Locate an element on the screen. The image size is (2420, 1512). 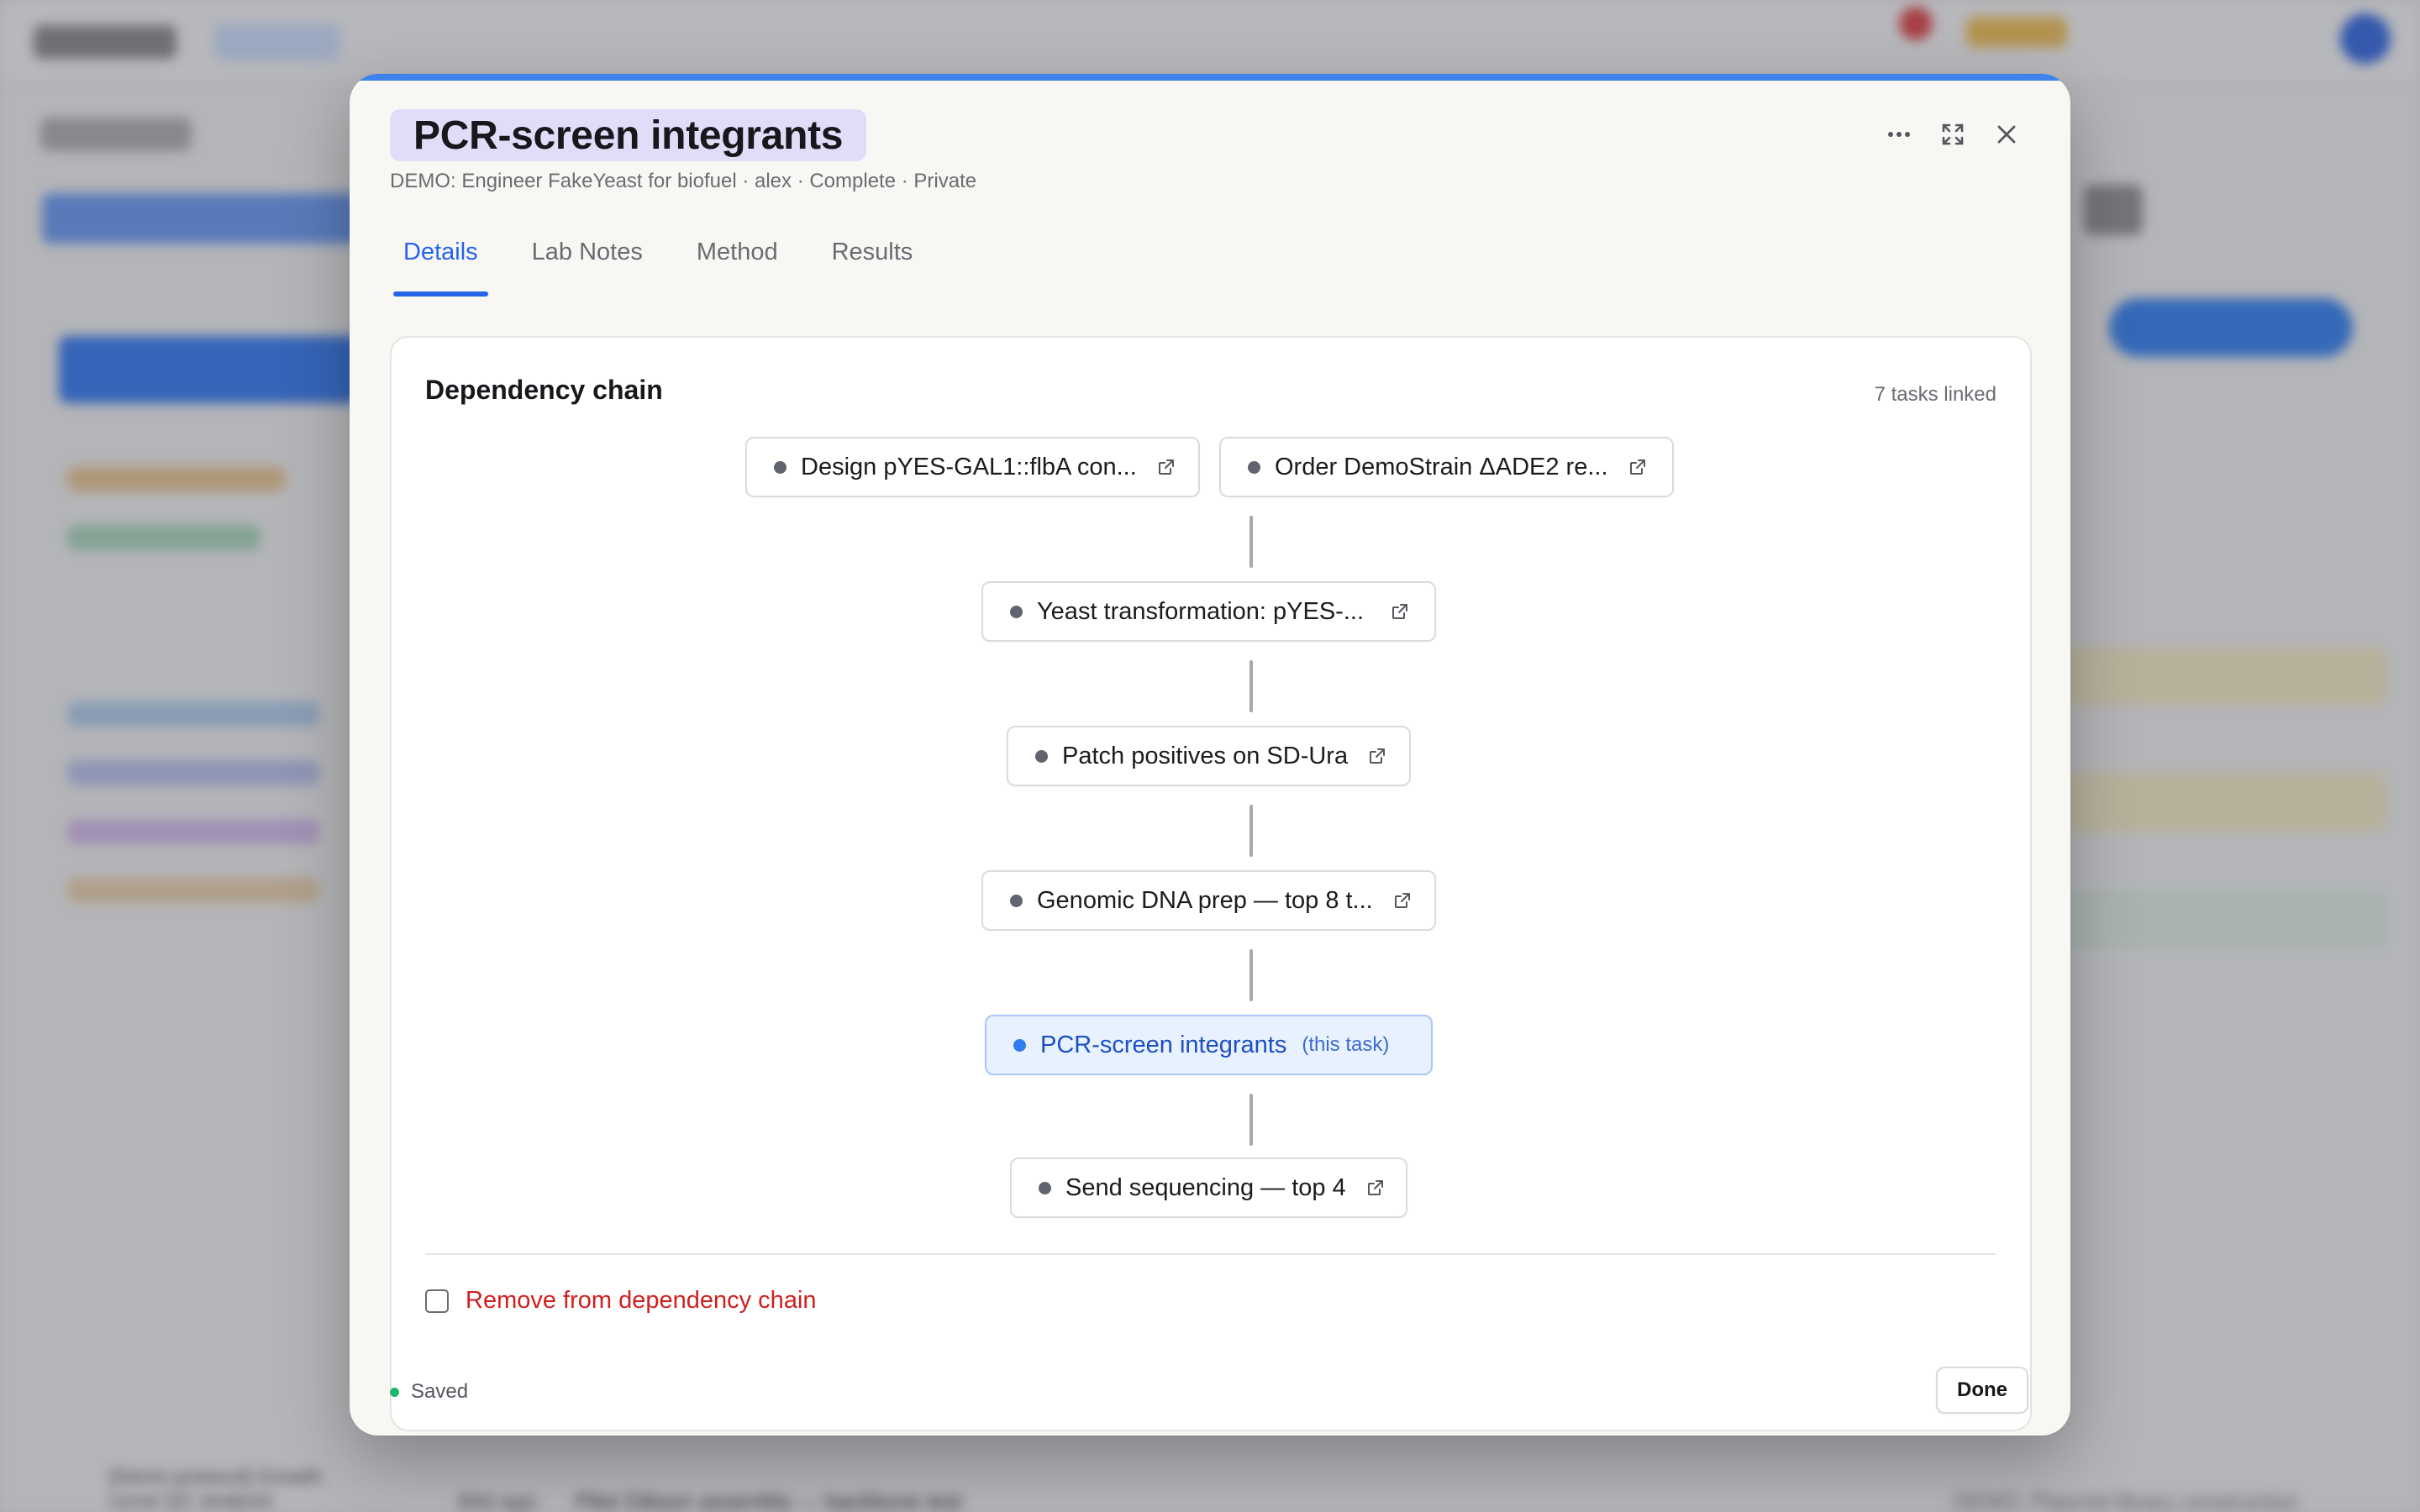
header-actions is located at coordinates (1953, 134).